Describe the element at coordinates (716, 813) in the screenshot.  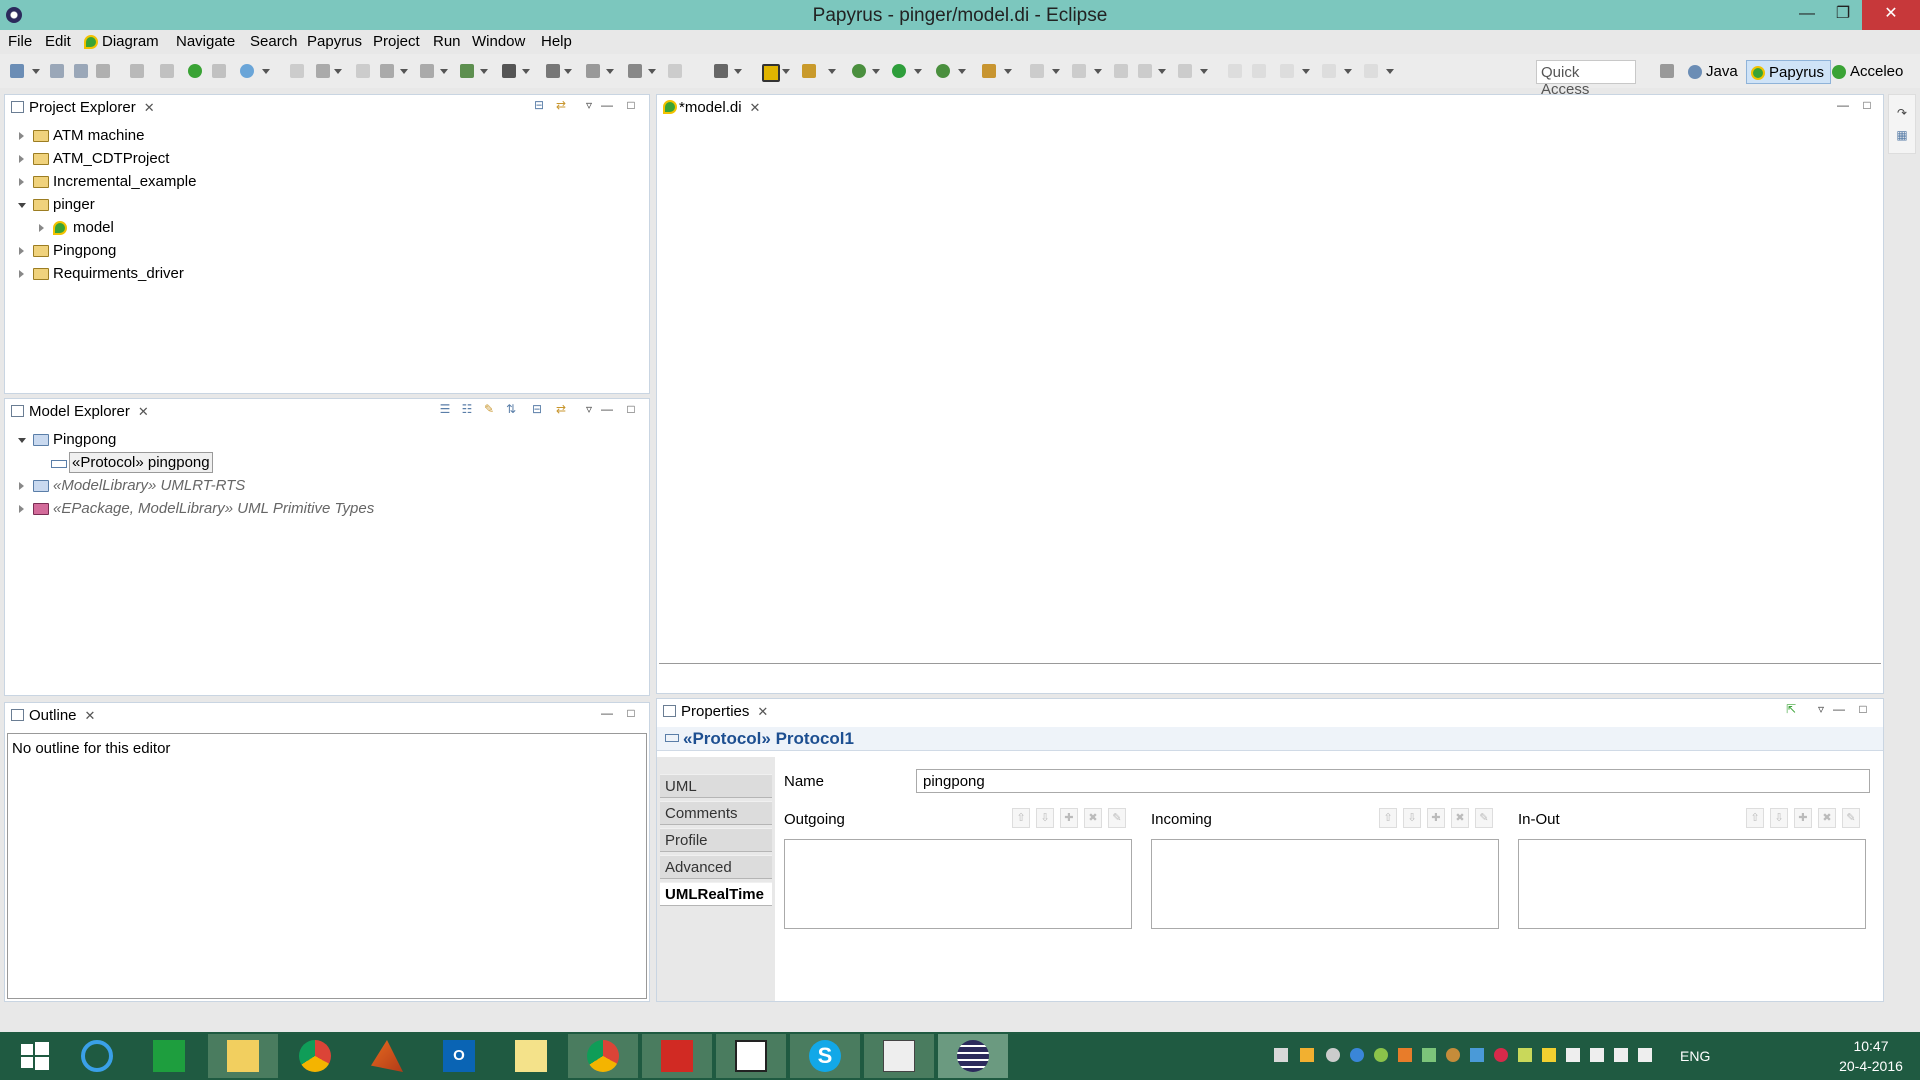
I see `tab-comments: Comments` at that location.